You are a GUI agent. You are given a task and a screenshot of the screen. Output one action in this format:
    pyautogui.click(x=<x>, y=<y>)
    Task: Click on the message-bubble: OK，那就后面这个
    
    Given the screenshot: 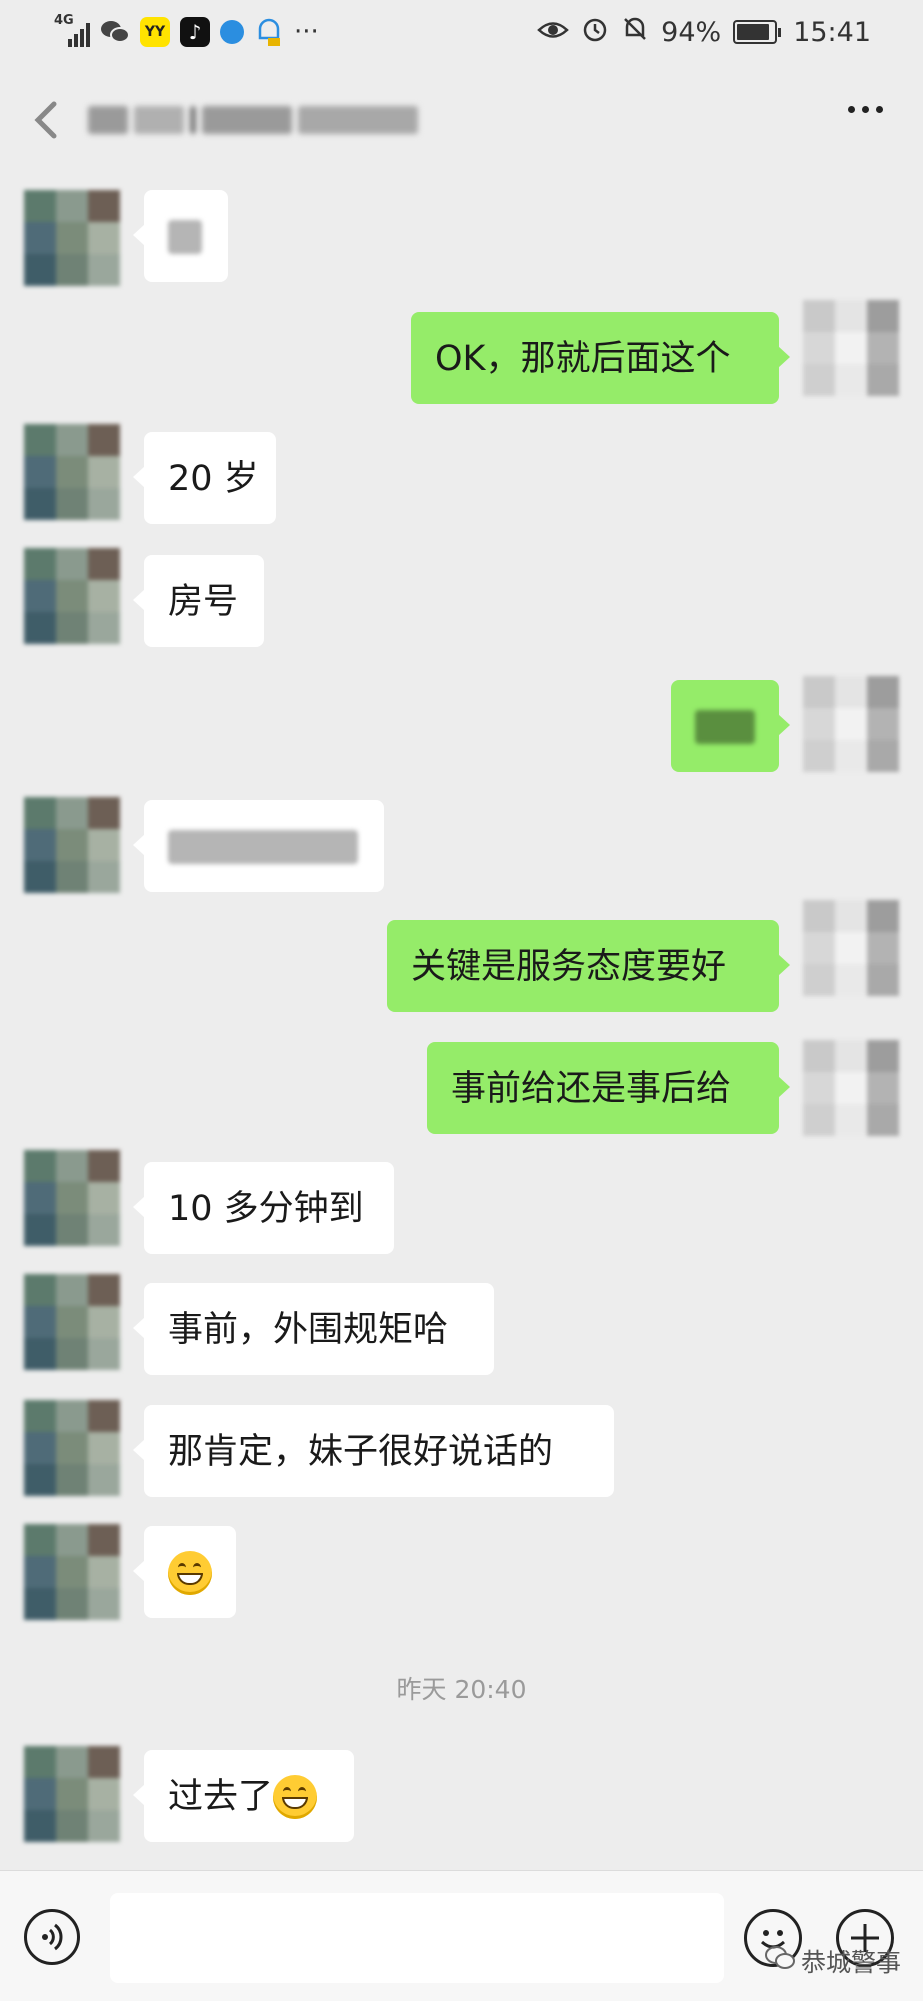 What is the action you would take?
    pyautogui.click(x=600, y=358)
    